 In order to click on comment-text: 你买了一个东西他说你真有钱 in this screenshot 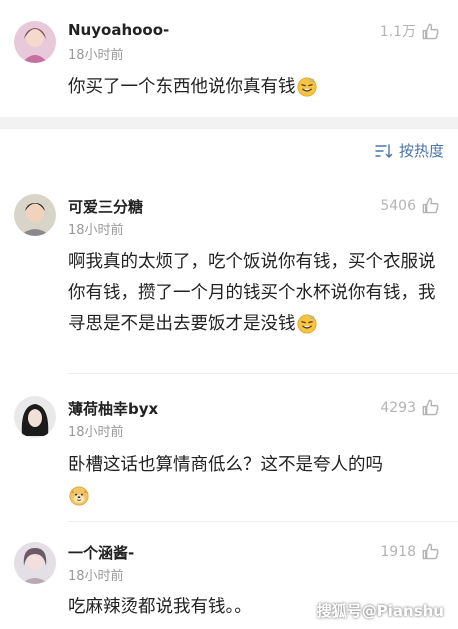, I will do `click(253, 87)`.